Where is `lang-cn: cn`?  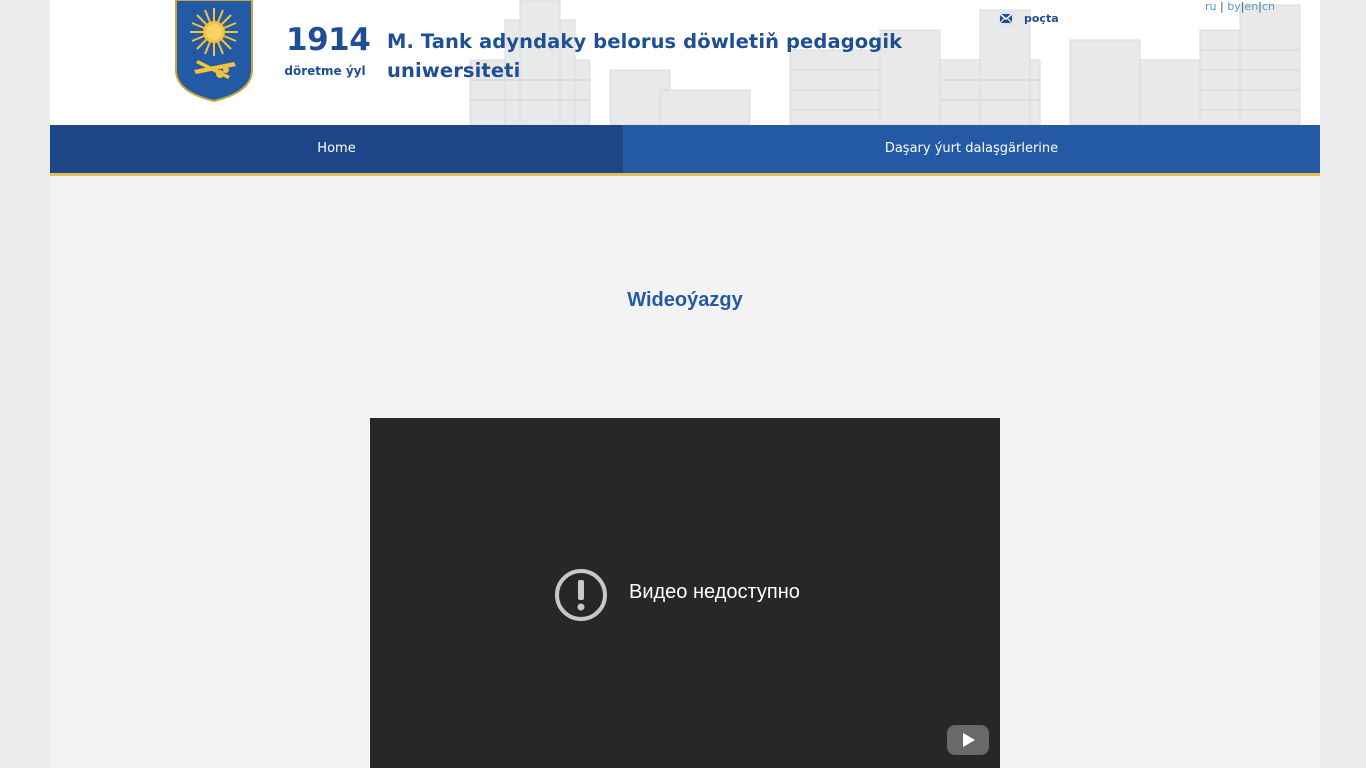 lang-cn: cn is located at coordinates (1268, 6).